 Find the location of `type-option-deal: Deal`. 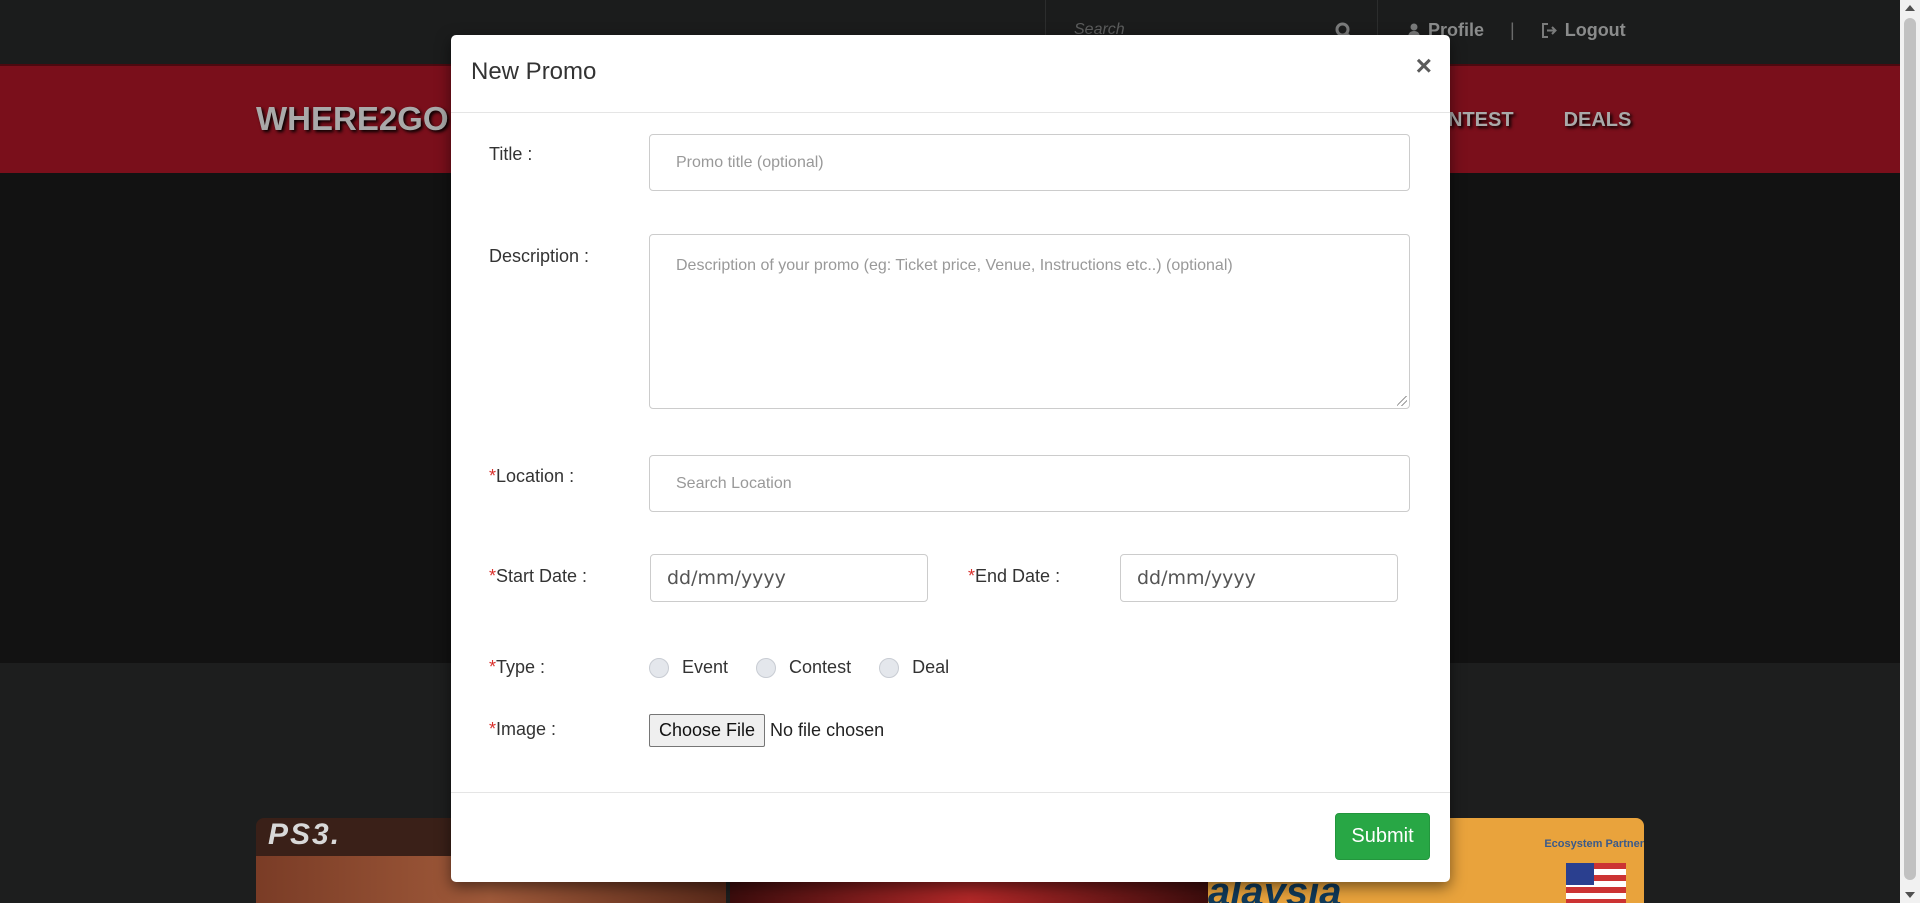

type-option-deal: Deal is located at coordinates (914, 667).